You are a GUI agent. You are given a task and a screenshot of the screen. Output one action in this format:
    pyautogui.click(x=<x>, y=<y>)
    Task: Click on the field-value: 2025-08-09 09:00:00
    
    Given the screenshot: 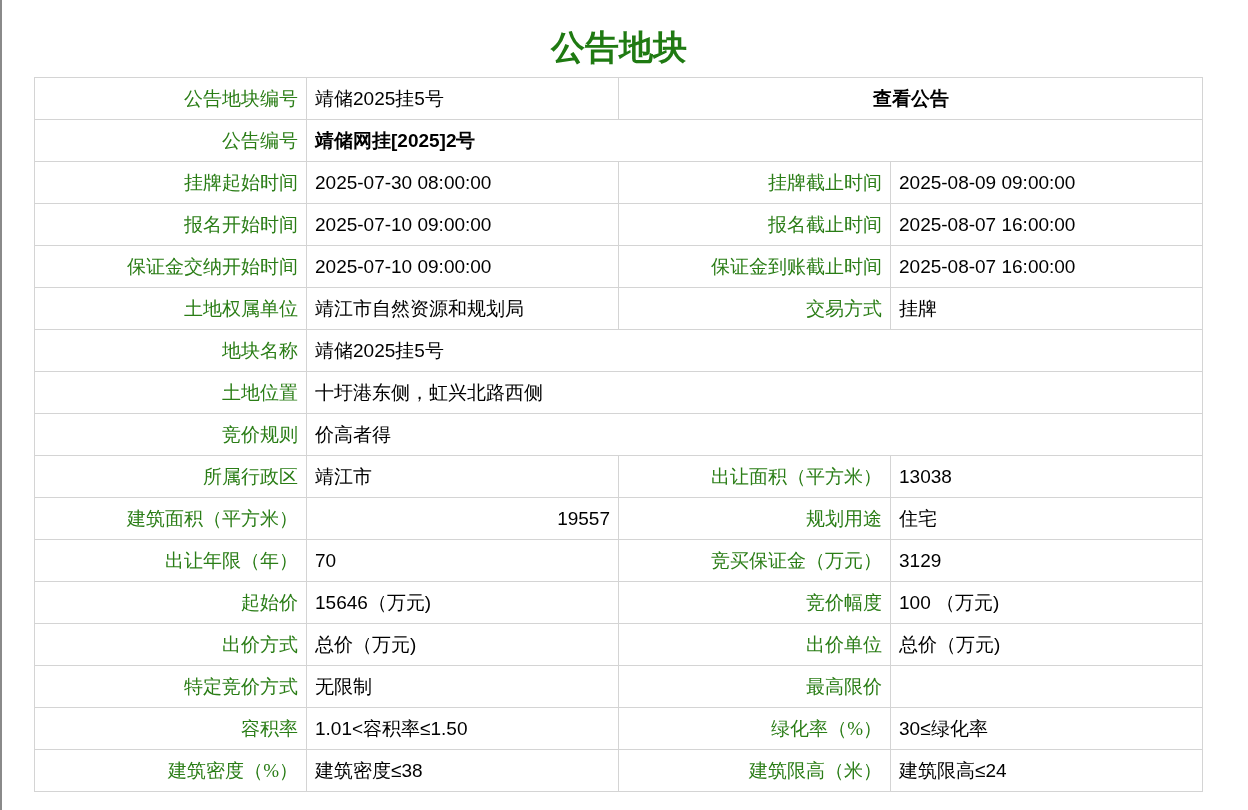 What is the action you would take?
    pyautogui.click(x=1046, y=182)
    